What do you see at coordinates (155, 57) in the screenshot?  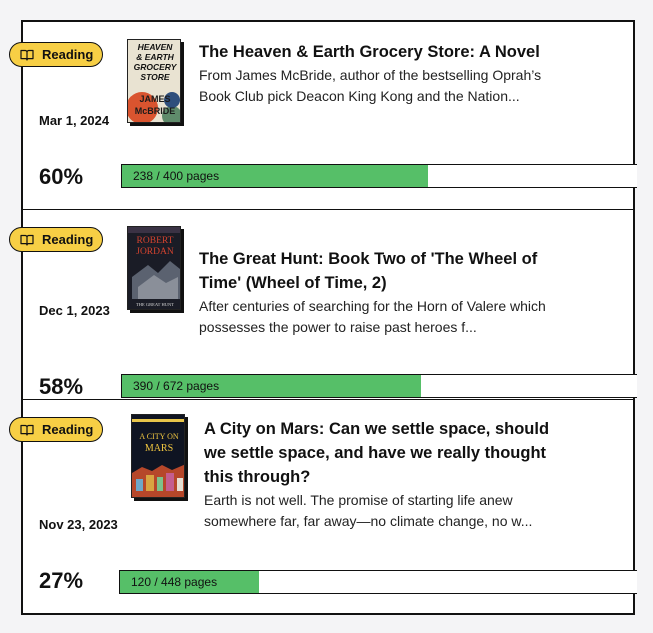 I see `cover-title-line: & EARTH` at bounding box center [155, 57].